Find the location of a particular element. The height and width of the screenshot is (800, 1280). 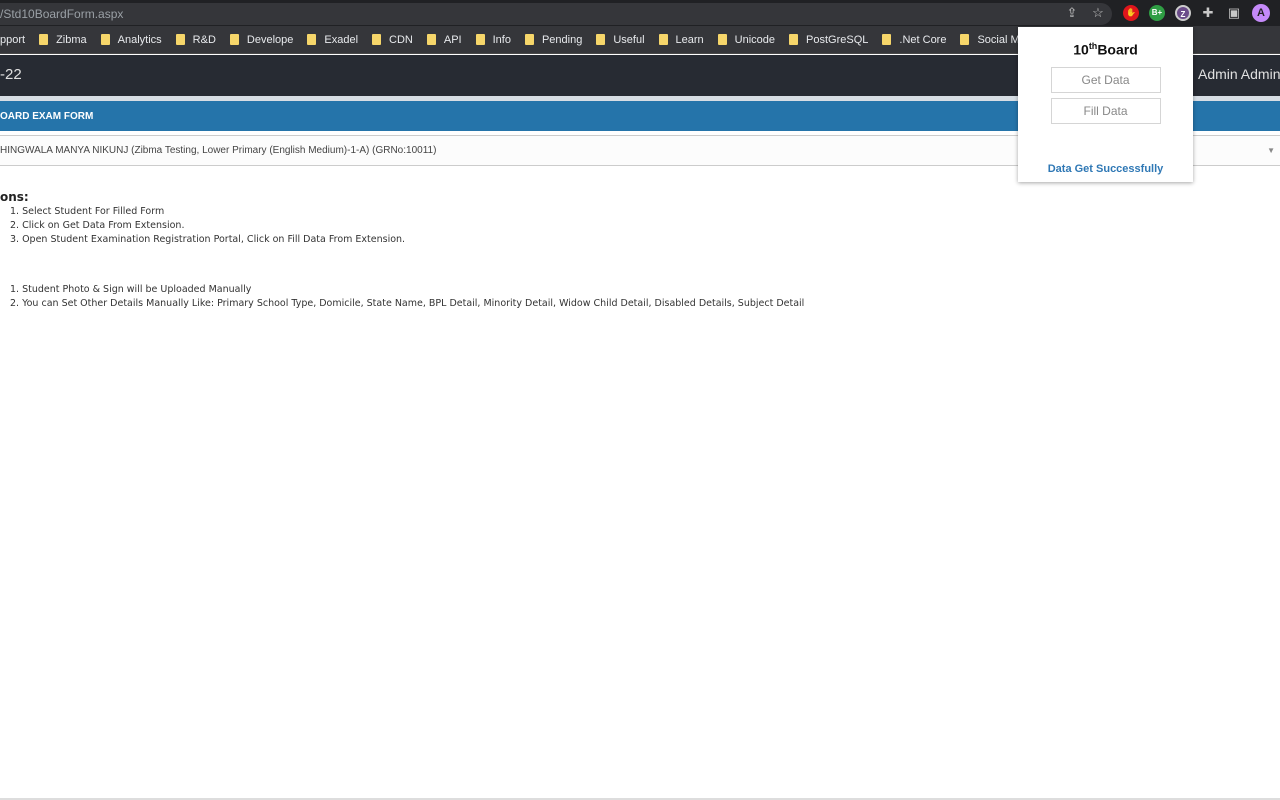

bookmark-label: Info is located at coordinates (501, 39).